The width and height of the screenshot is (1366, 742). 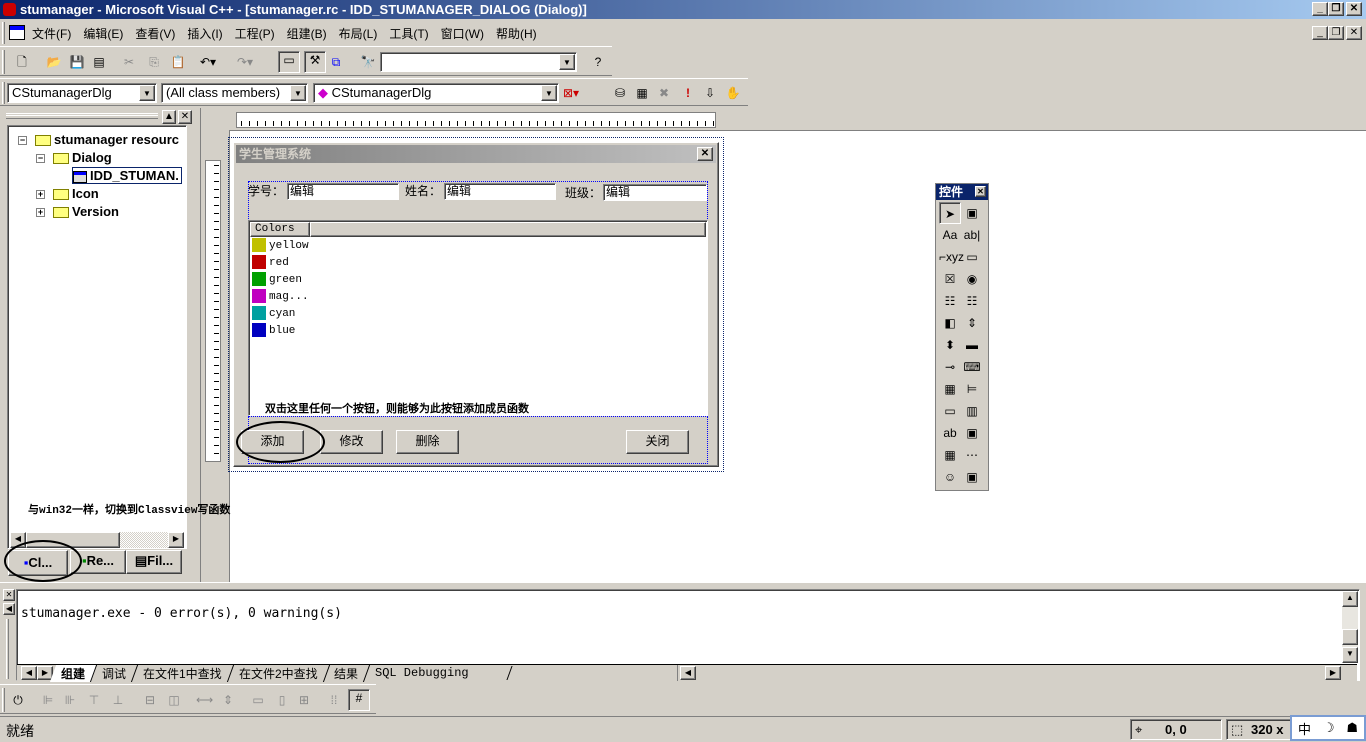 I want to click on ruler-guides-icon: #, so click(x=359, y=700).